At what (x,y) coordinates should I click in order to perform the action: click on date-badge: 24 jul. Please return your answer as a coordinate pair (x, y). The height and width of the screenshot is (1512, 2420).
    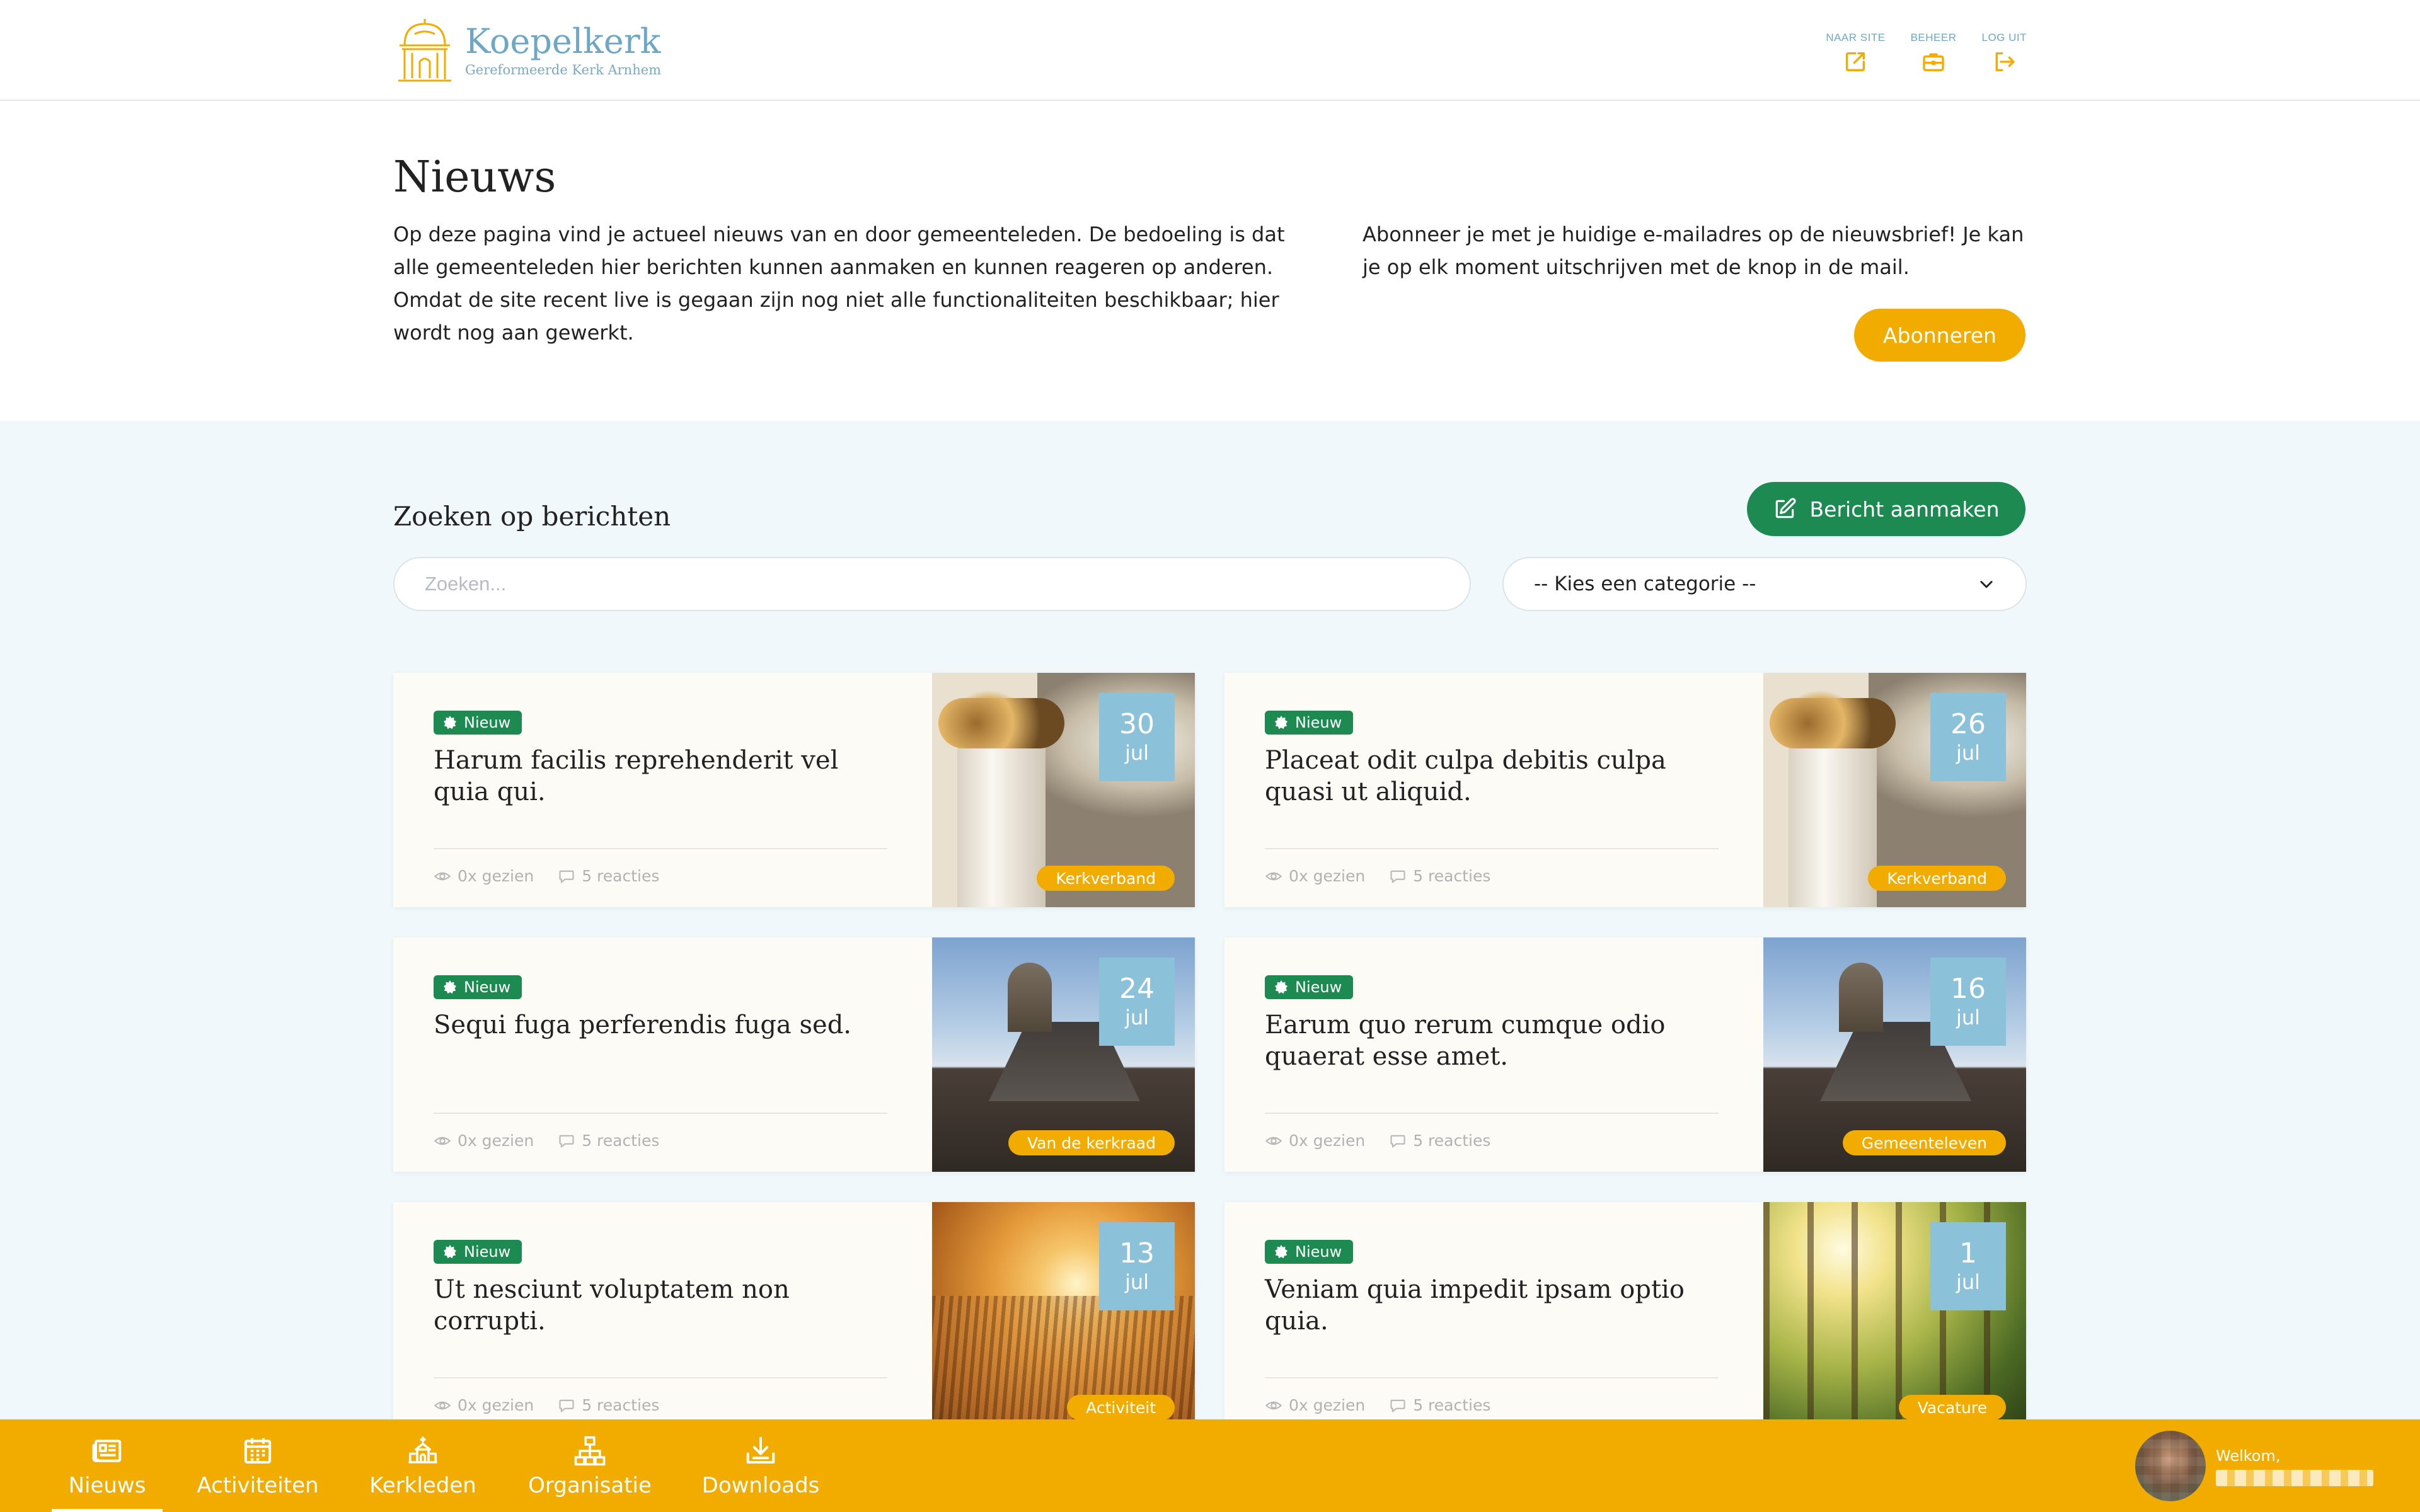
    Looking at the image, I should click on (1137, 1002).